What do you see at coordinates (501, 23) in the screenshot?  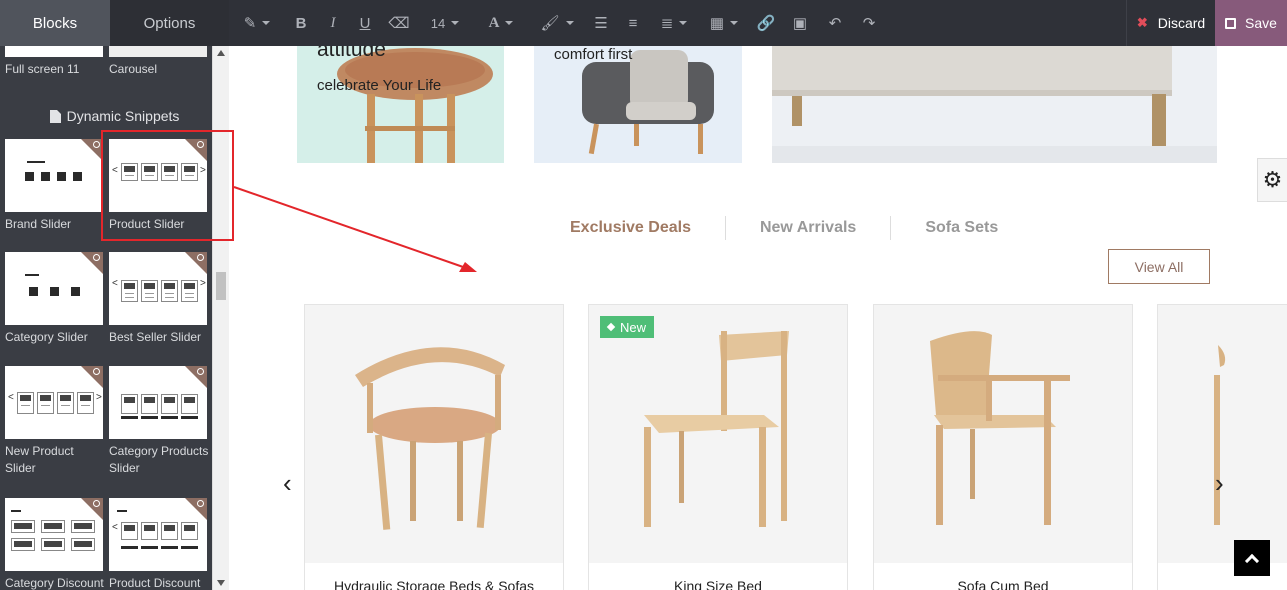 I see `font-color-dropdown: A` at bounding box center [501, 23].